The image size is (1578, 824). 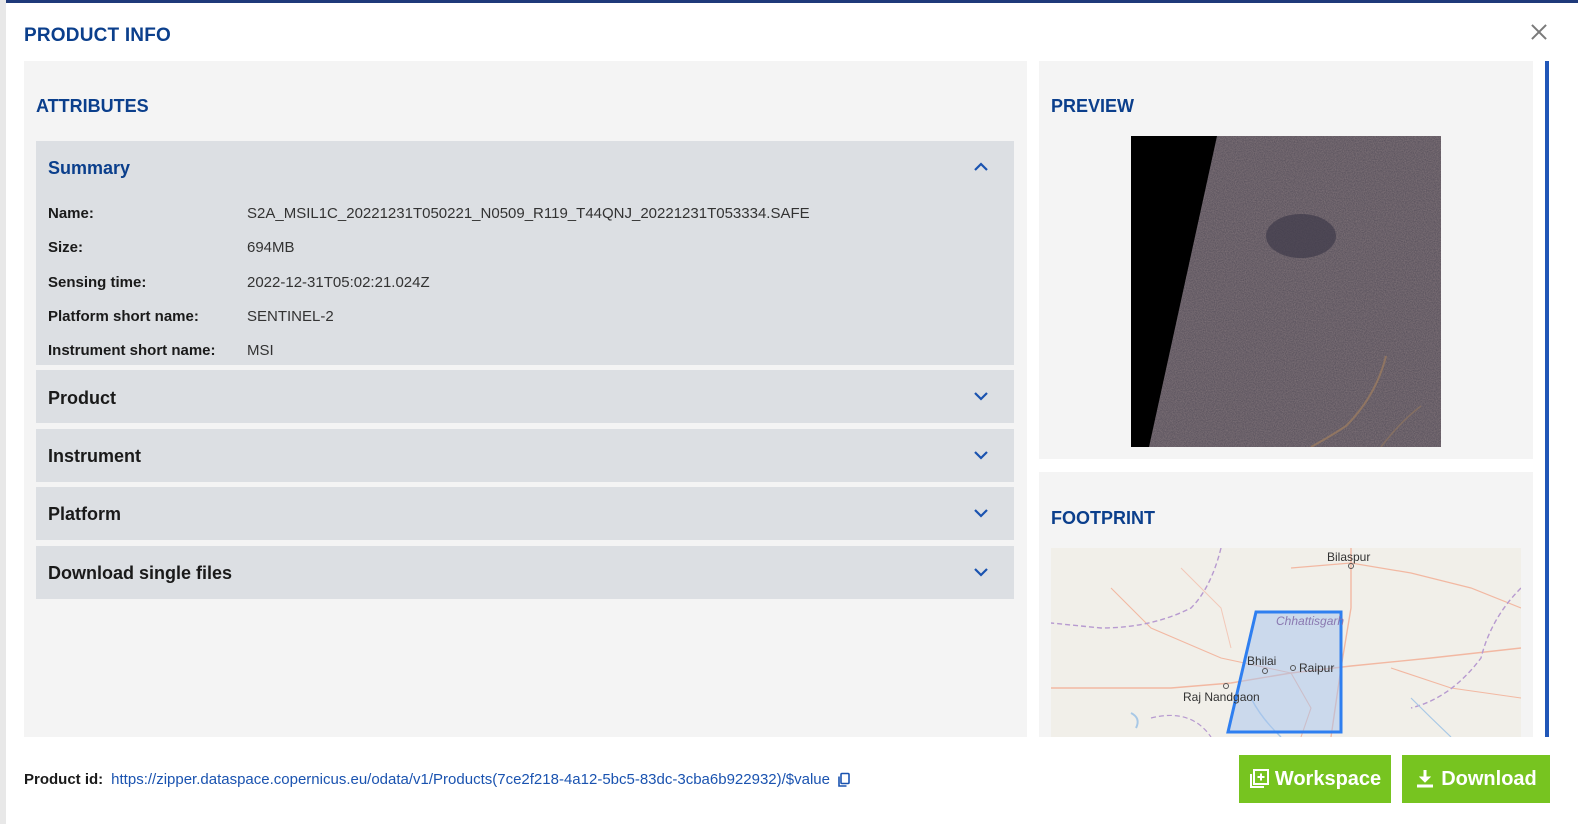 What do you see at coordinates (1103, 518) in the screenshot?
I see `footprint-heading: FOOTPRINT` at bounding box center [1103, 518].